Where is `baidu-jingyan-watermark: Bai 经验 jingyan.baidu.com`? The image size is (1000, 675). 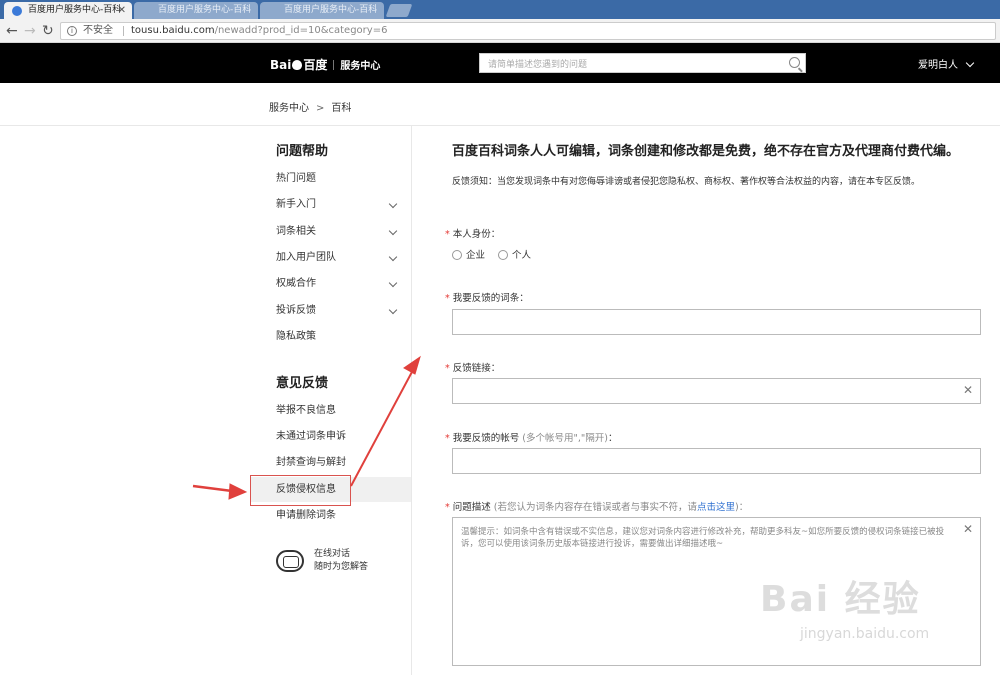 baidu-jingyan-watermark: Bai 经验 jingyan.baidu.com is located at coordinates (845, 610).